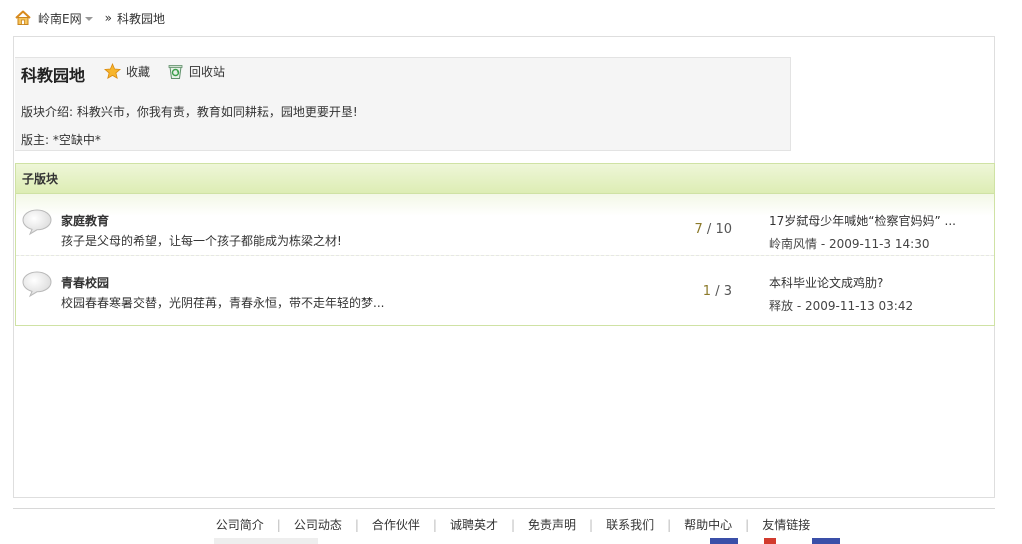 The image size is (1022, 544). What do you see at coordinates (878, 282) in the screenshot?
I see `last-post-title-link: 本科毕业论文成鸡肋?` at bounding box center [878, 282].